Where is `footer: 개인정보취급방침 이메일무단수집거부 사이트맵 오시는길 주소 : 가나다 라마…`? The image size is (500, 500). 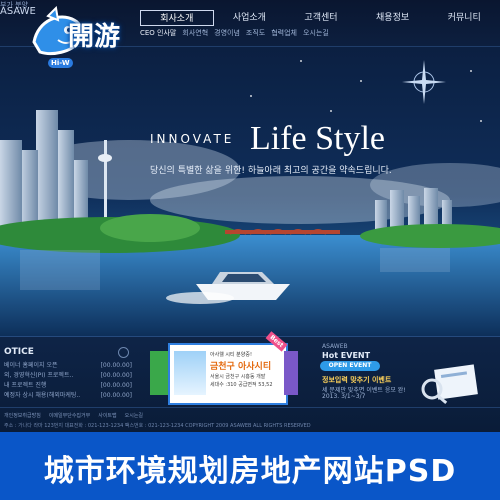 footer: 개인정보취급방침 이메일무단수집거부 사이트맵 오시는길 주소 : 가나다 라마… is located at coordinates (250, 419).